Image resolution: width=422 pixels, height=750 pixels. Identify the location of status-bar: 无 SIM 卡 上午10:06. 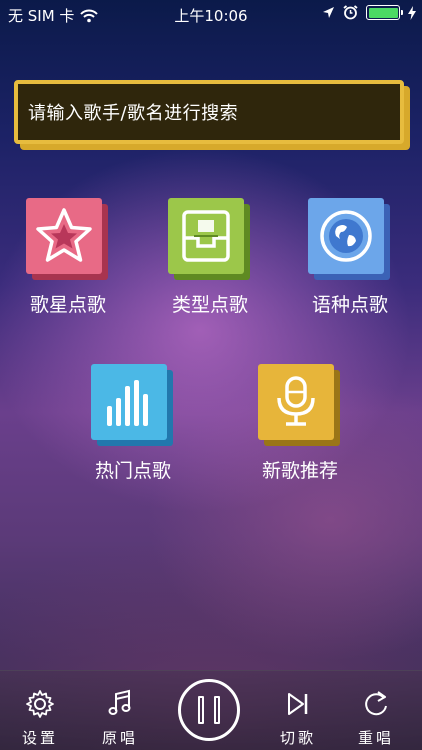
(211, 14).